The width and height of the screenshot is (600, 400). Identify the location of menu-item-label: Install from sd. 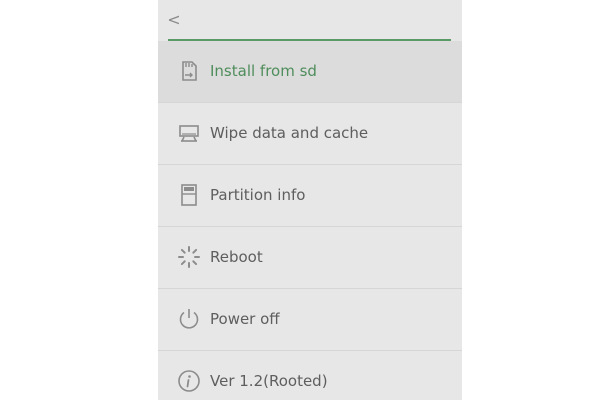
(263, 71).